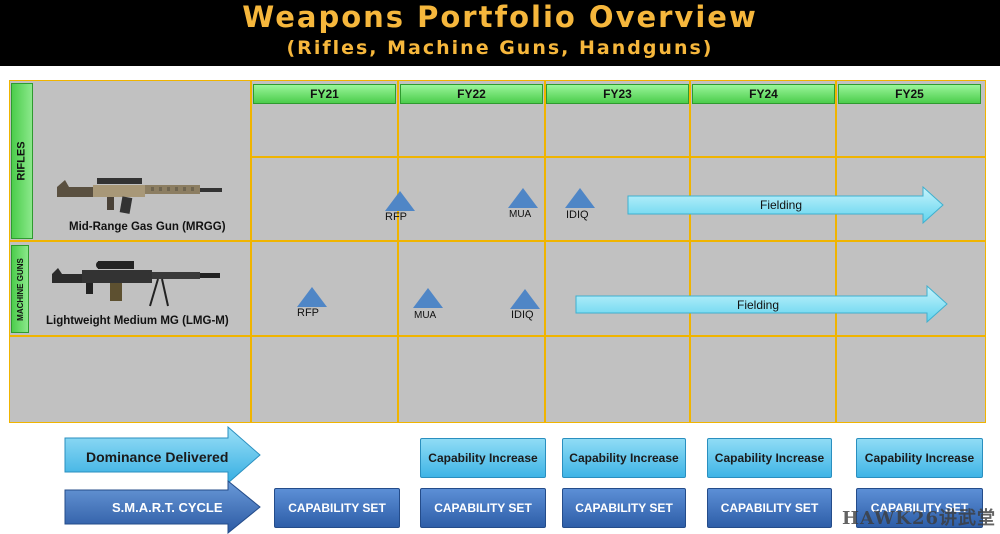 The height and width of the screenshot is (534, 1000). What do you see at coordinates (617, 94) in the screenshot?
I see `year-header-fy23: FY23` at bounding box center [617, 94].